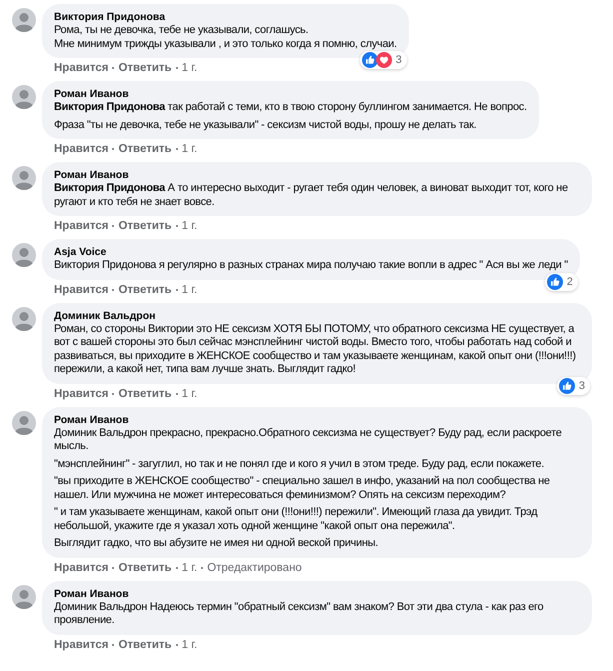 This screenshot has width=613, height=671. What do you see at coordinates (225, 17) in the screenshot?
I see `author-name: Виктория Придонова` at bounding box center [225, 17].